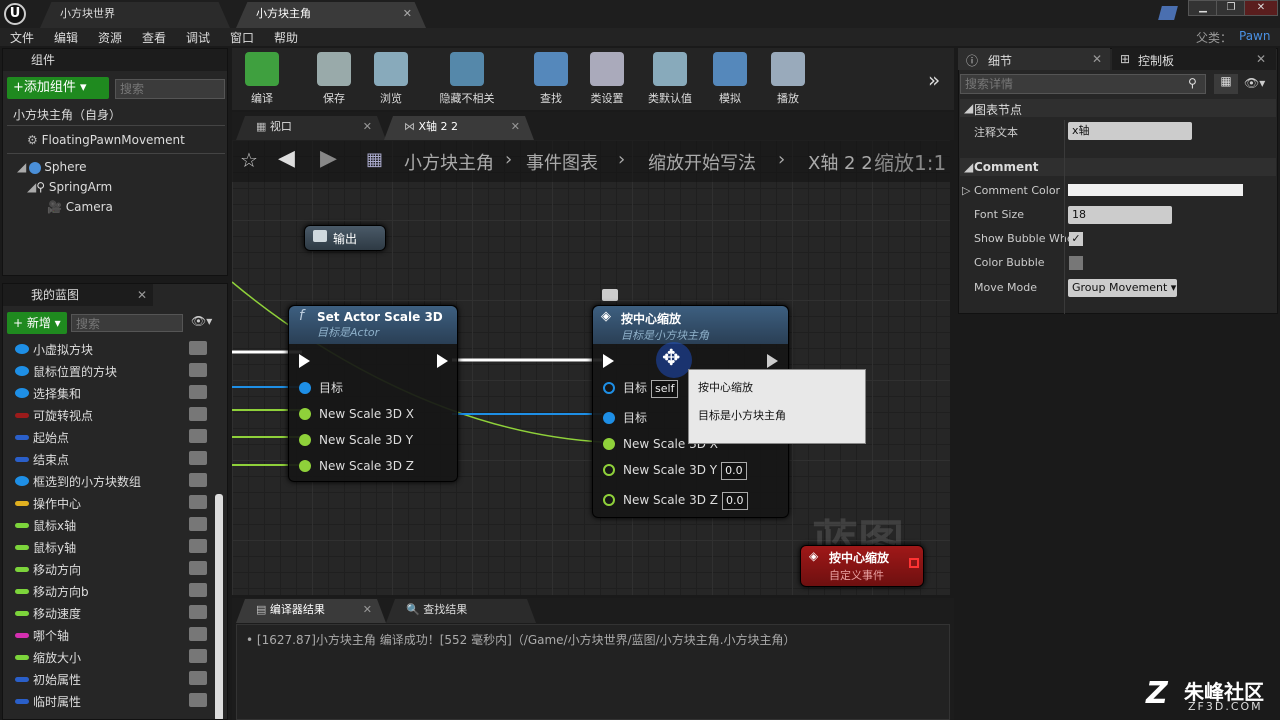  Describe the element at coordinates (1130, 131) in the screenshot. I see `comment-text-input: x轴` at that location.